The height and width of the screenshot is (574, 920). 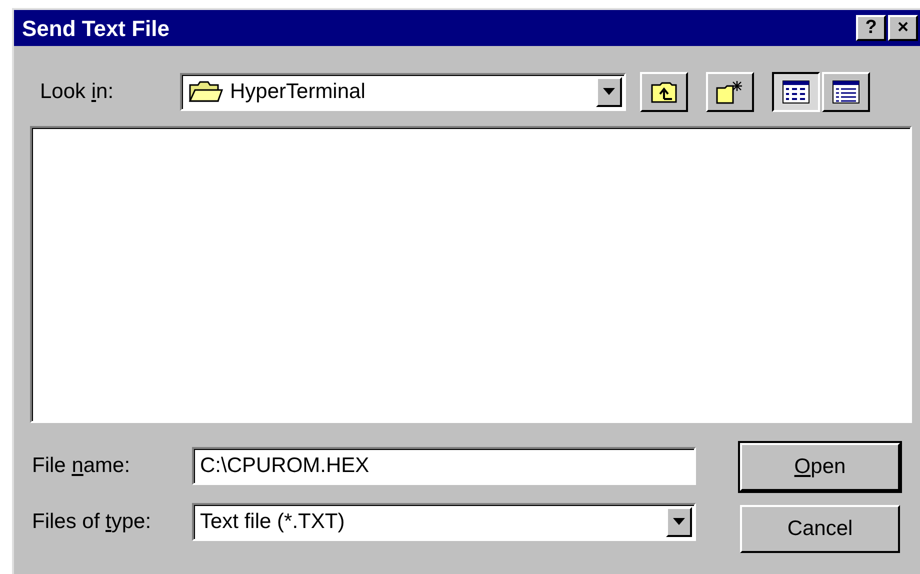 I want to click on up-folder-icon, so click(x=664, y=92).